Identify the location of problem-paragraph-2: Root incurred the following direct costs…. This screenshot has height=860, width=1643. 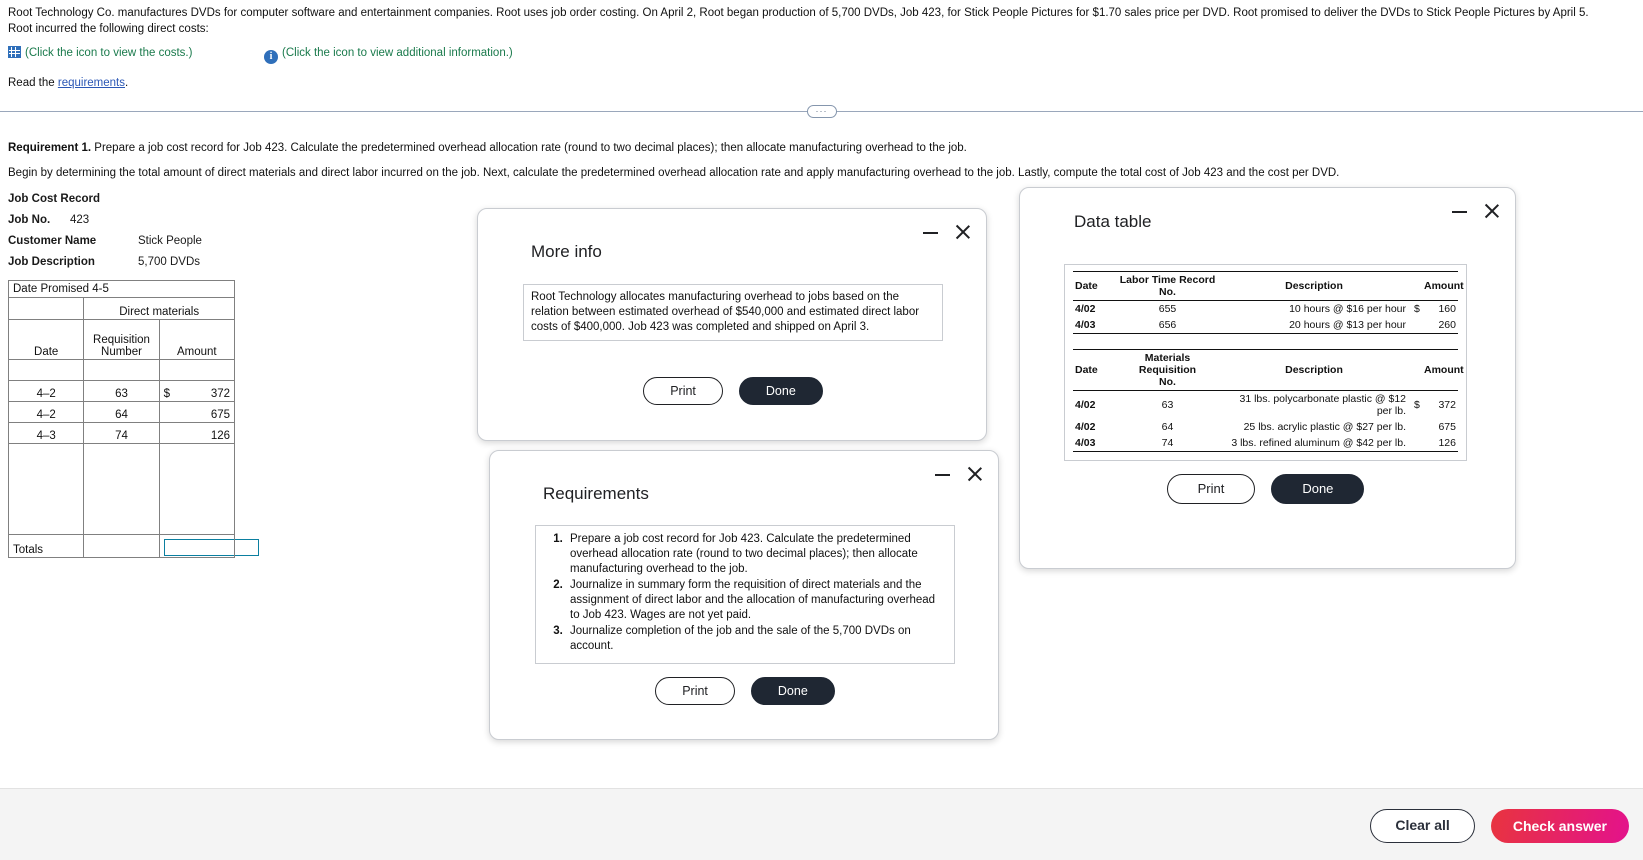
(108, 29).